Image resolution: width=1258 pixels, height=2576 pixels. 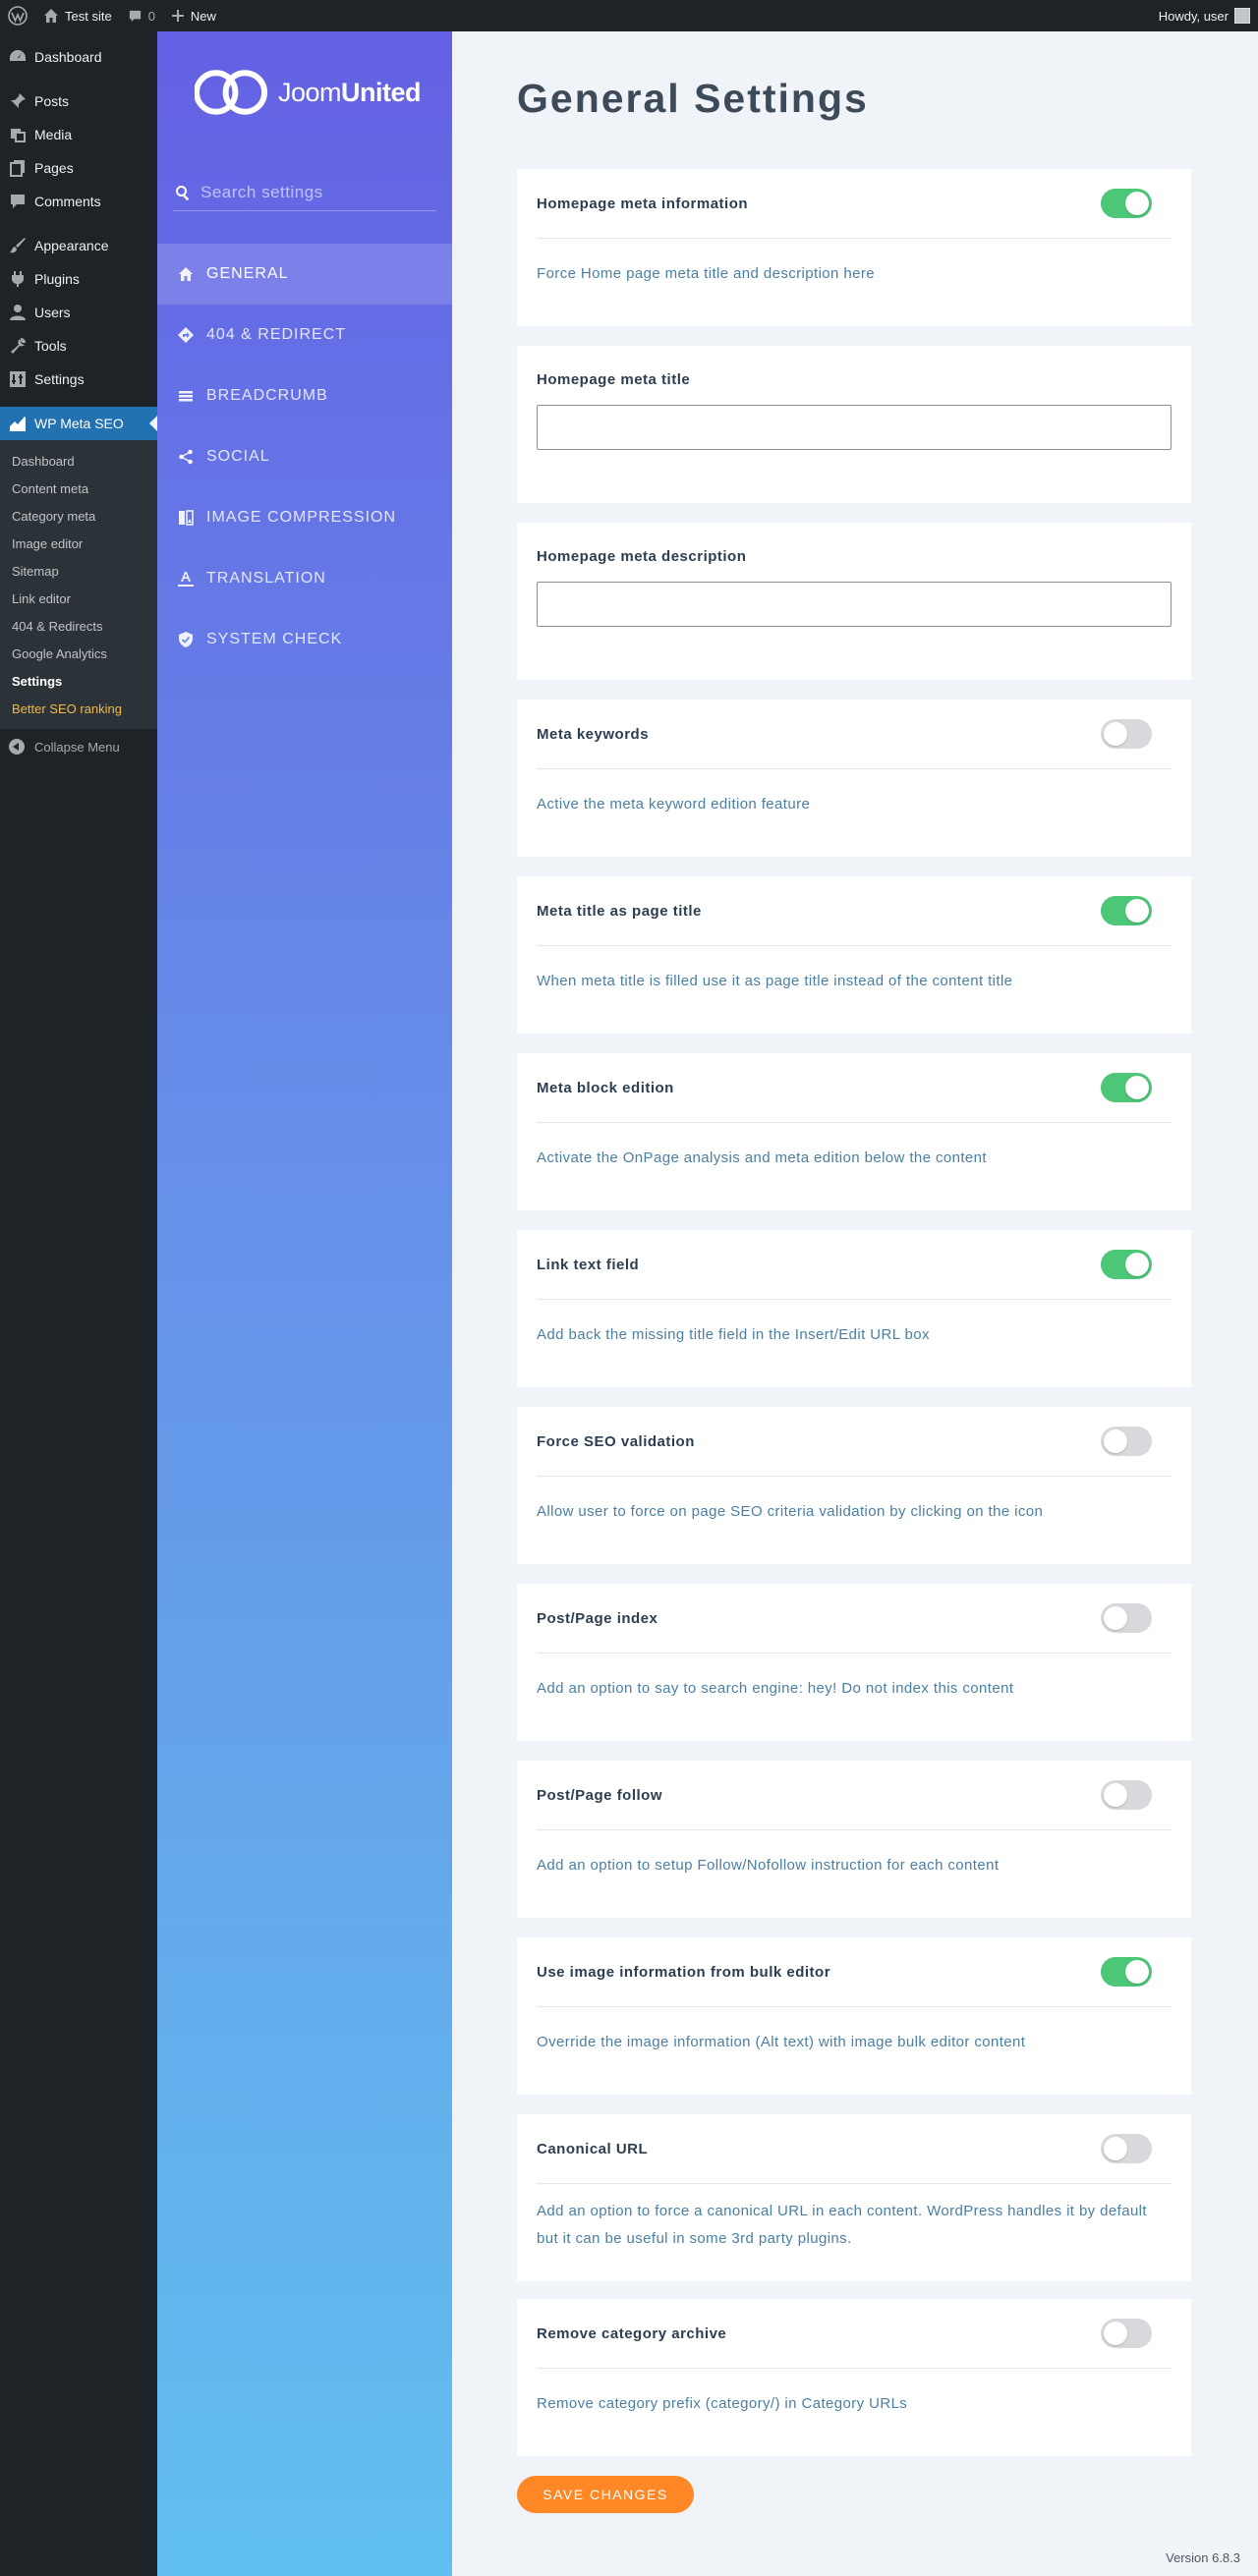 What do you see at coordinates (52, 312) in the screenshot?
I see `menu-item-label: Users` at bounding box center [52, 312].